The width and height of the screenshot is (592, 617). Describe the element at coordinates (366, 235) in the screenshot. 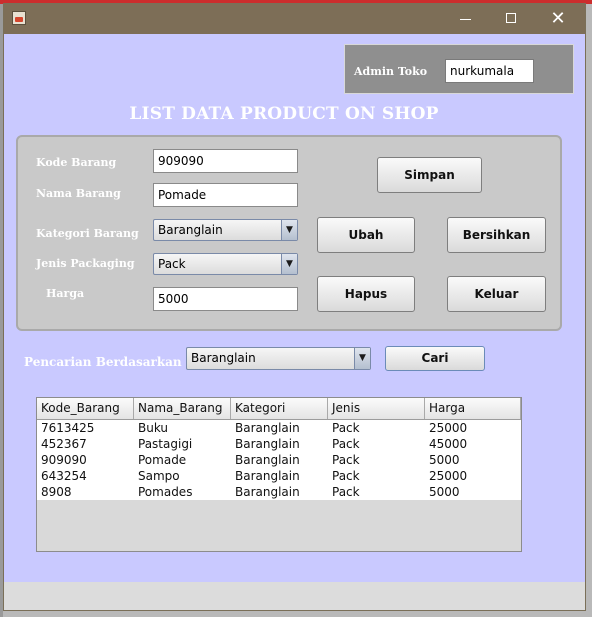

I see `ubah-button: Ubah` at that location.